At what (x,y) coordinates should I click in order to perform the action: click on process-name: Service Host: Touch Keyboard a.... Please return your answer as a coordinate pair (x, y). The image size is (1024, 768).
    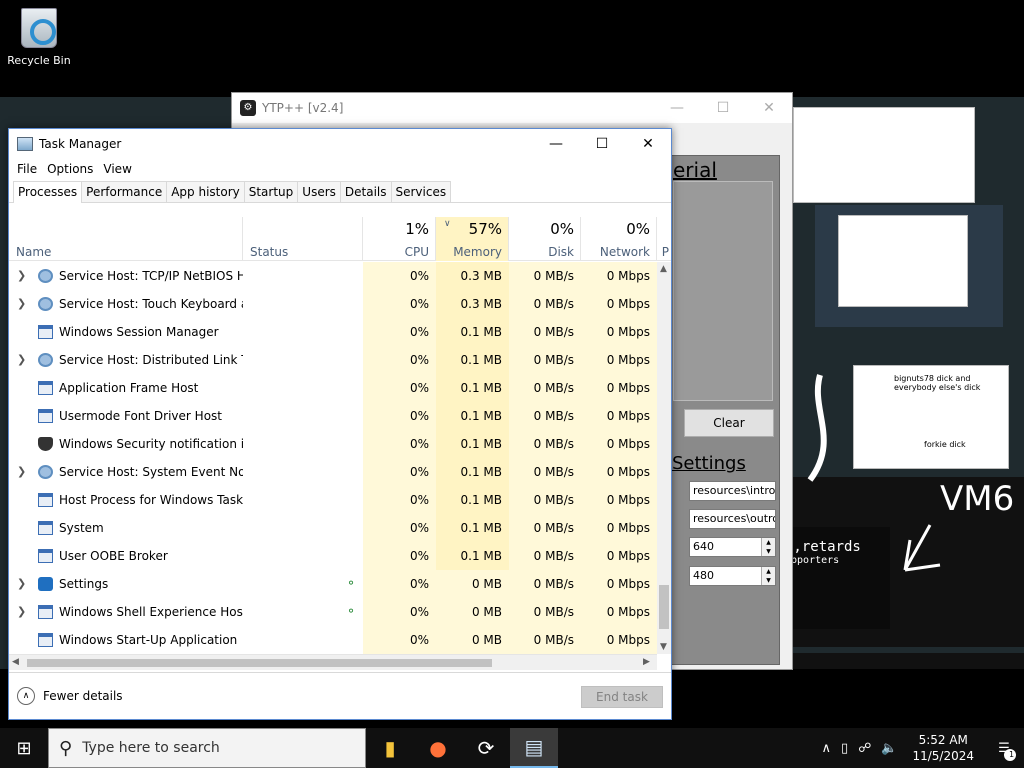
    Looking at the image, I should click on (151, 304).